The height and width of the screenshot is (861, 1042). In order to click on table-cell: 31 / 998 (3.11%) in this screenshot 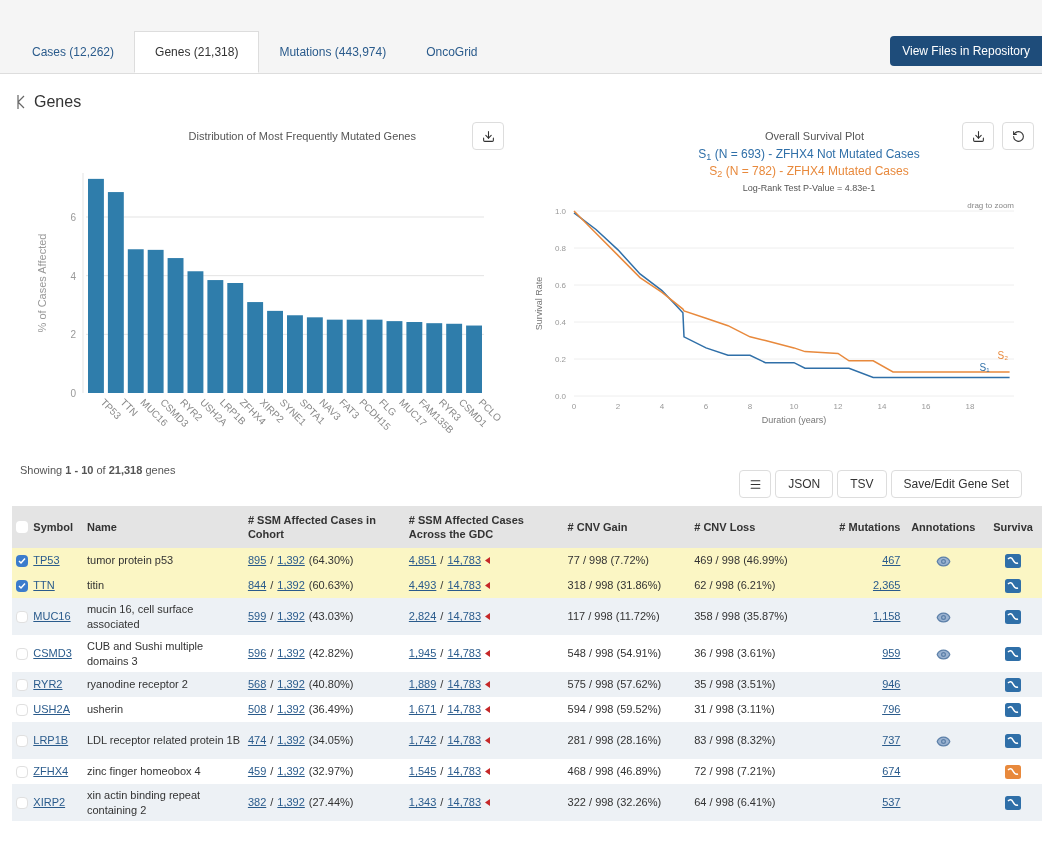, I will do `click(758, 709)`.